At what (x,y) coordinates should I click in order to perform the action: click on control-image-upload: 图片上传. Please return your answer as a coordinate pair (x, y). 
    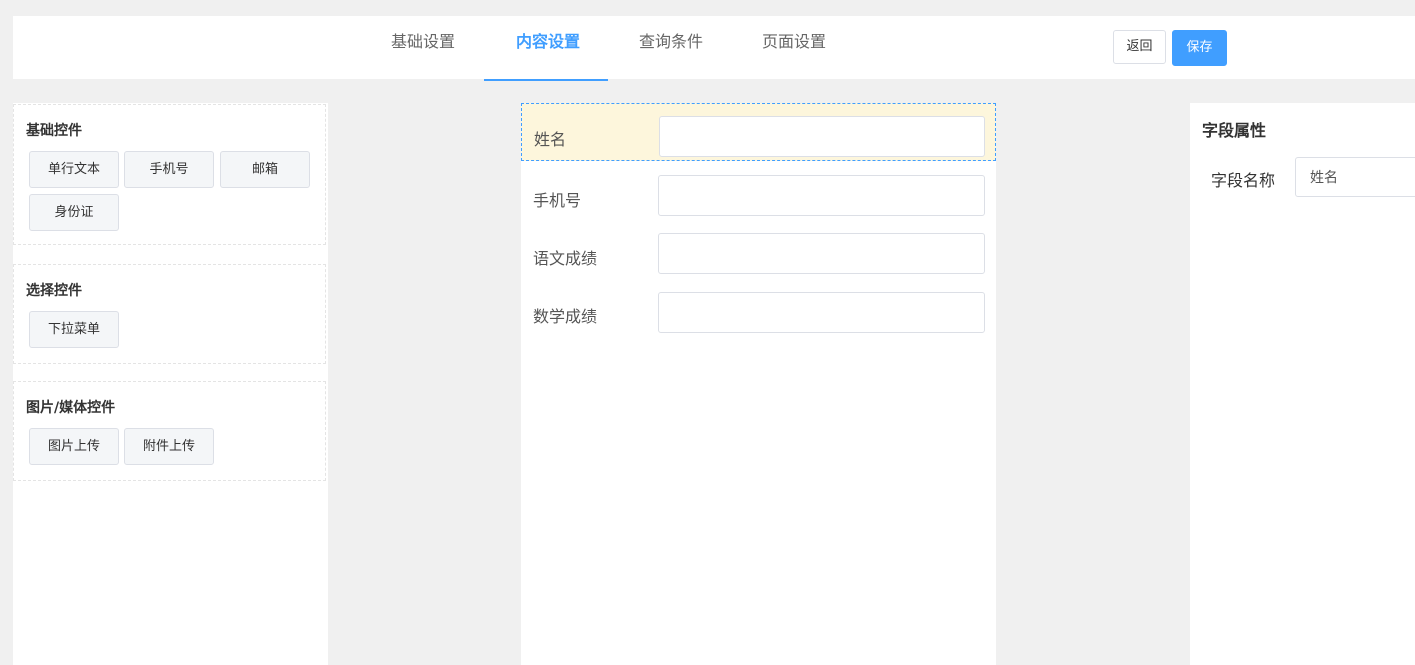
    Looking at the image, I should click on (74, 446).